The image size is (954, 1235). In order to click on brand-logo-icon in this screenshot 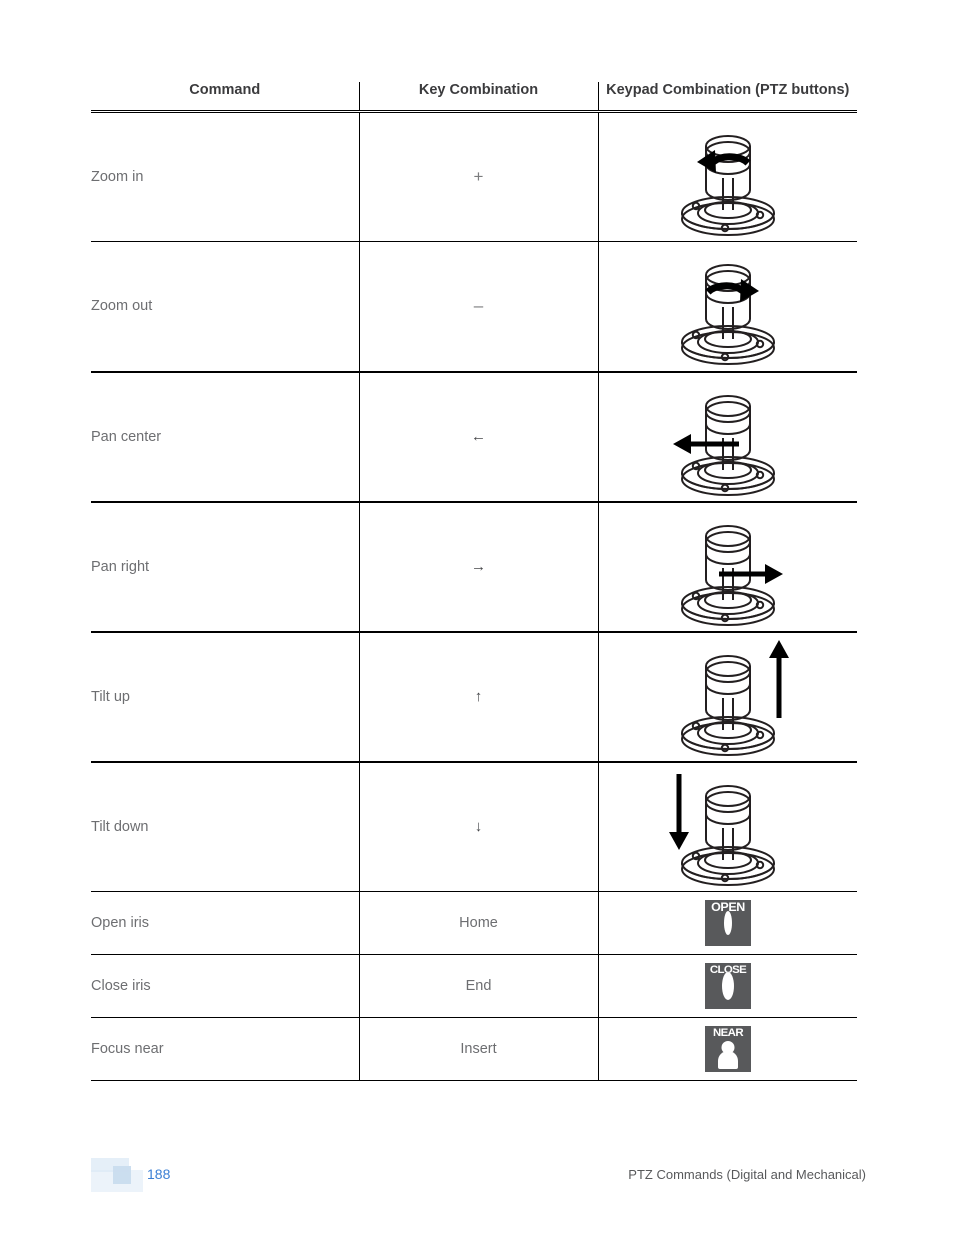, I will do `click(119, 1175)`.